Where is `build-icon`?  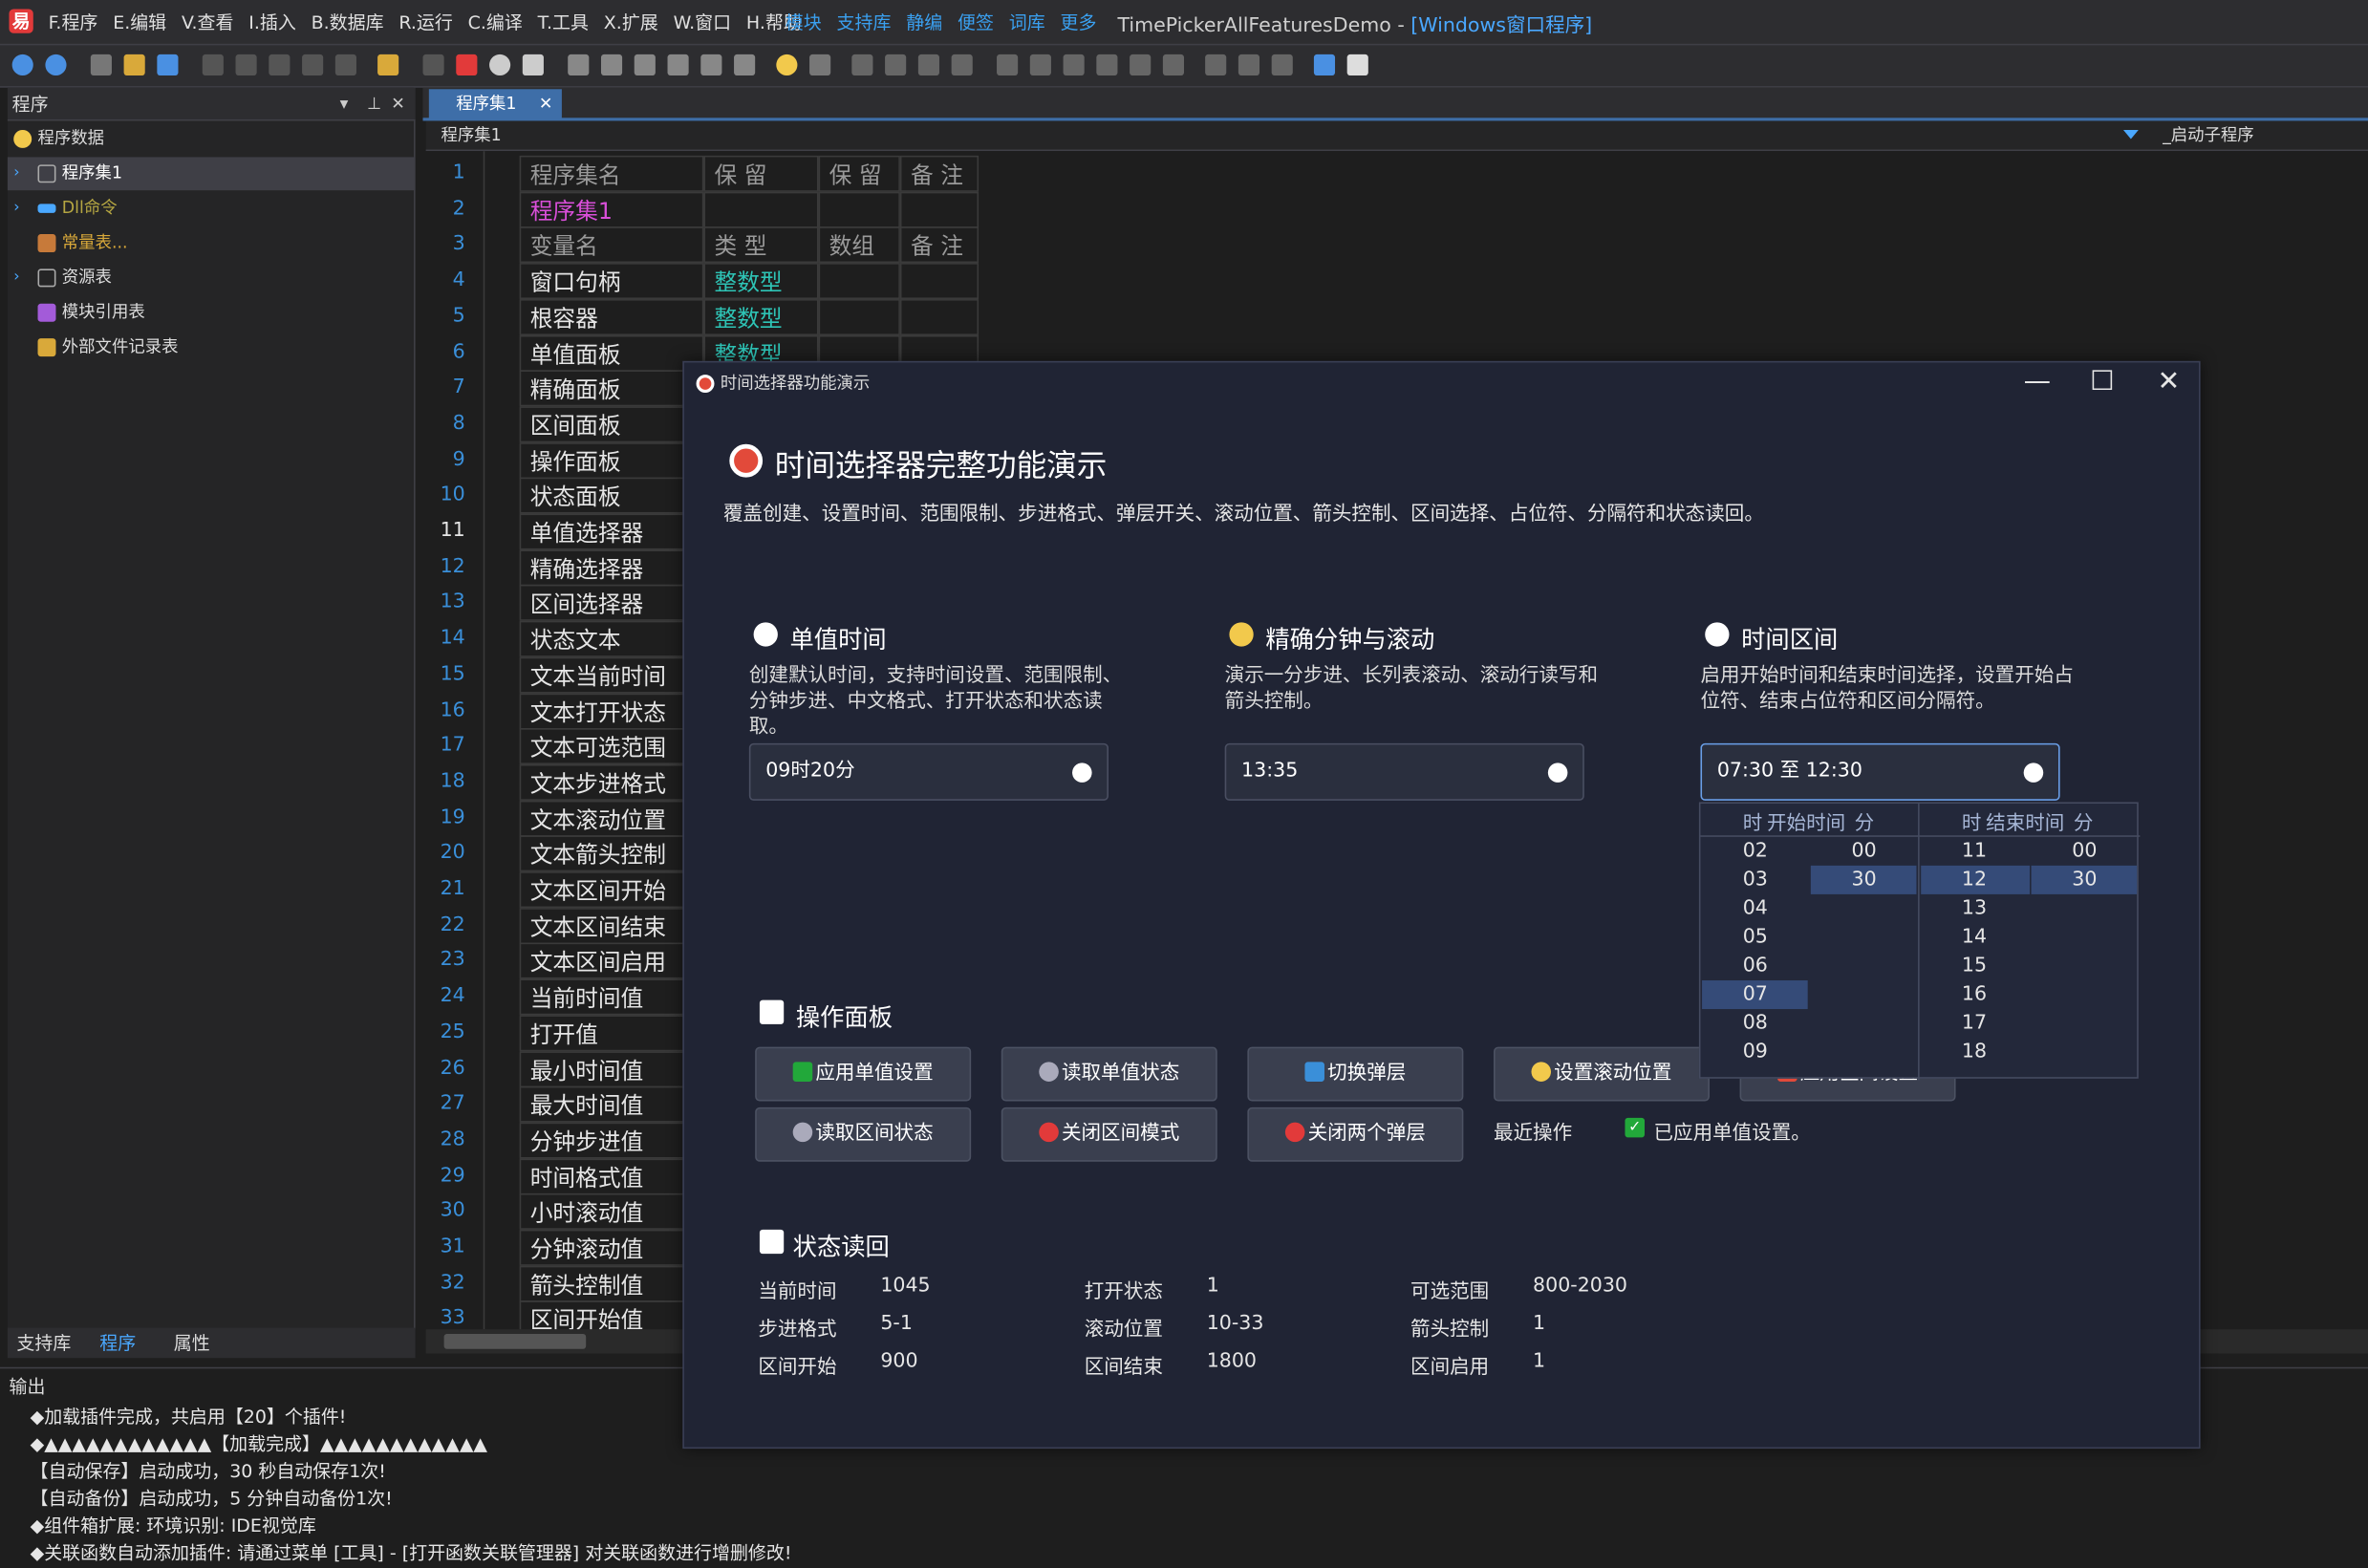
build-icon is located at coordinates (533, 65).